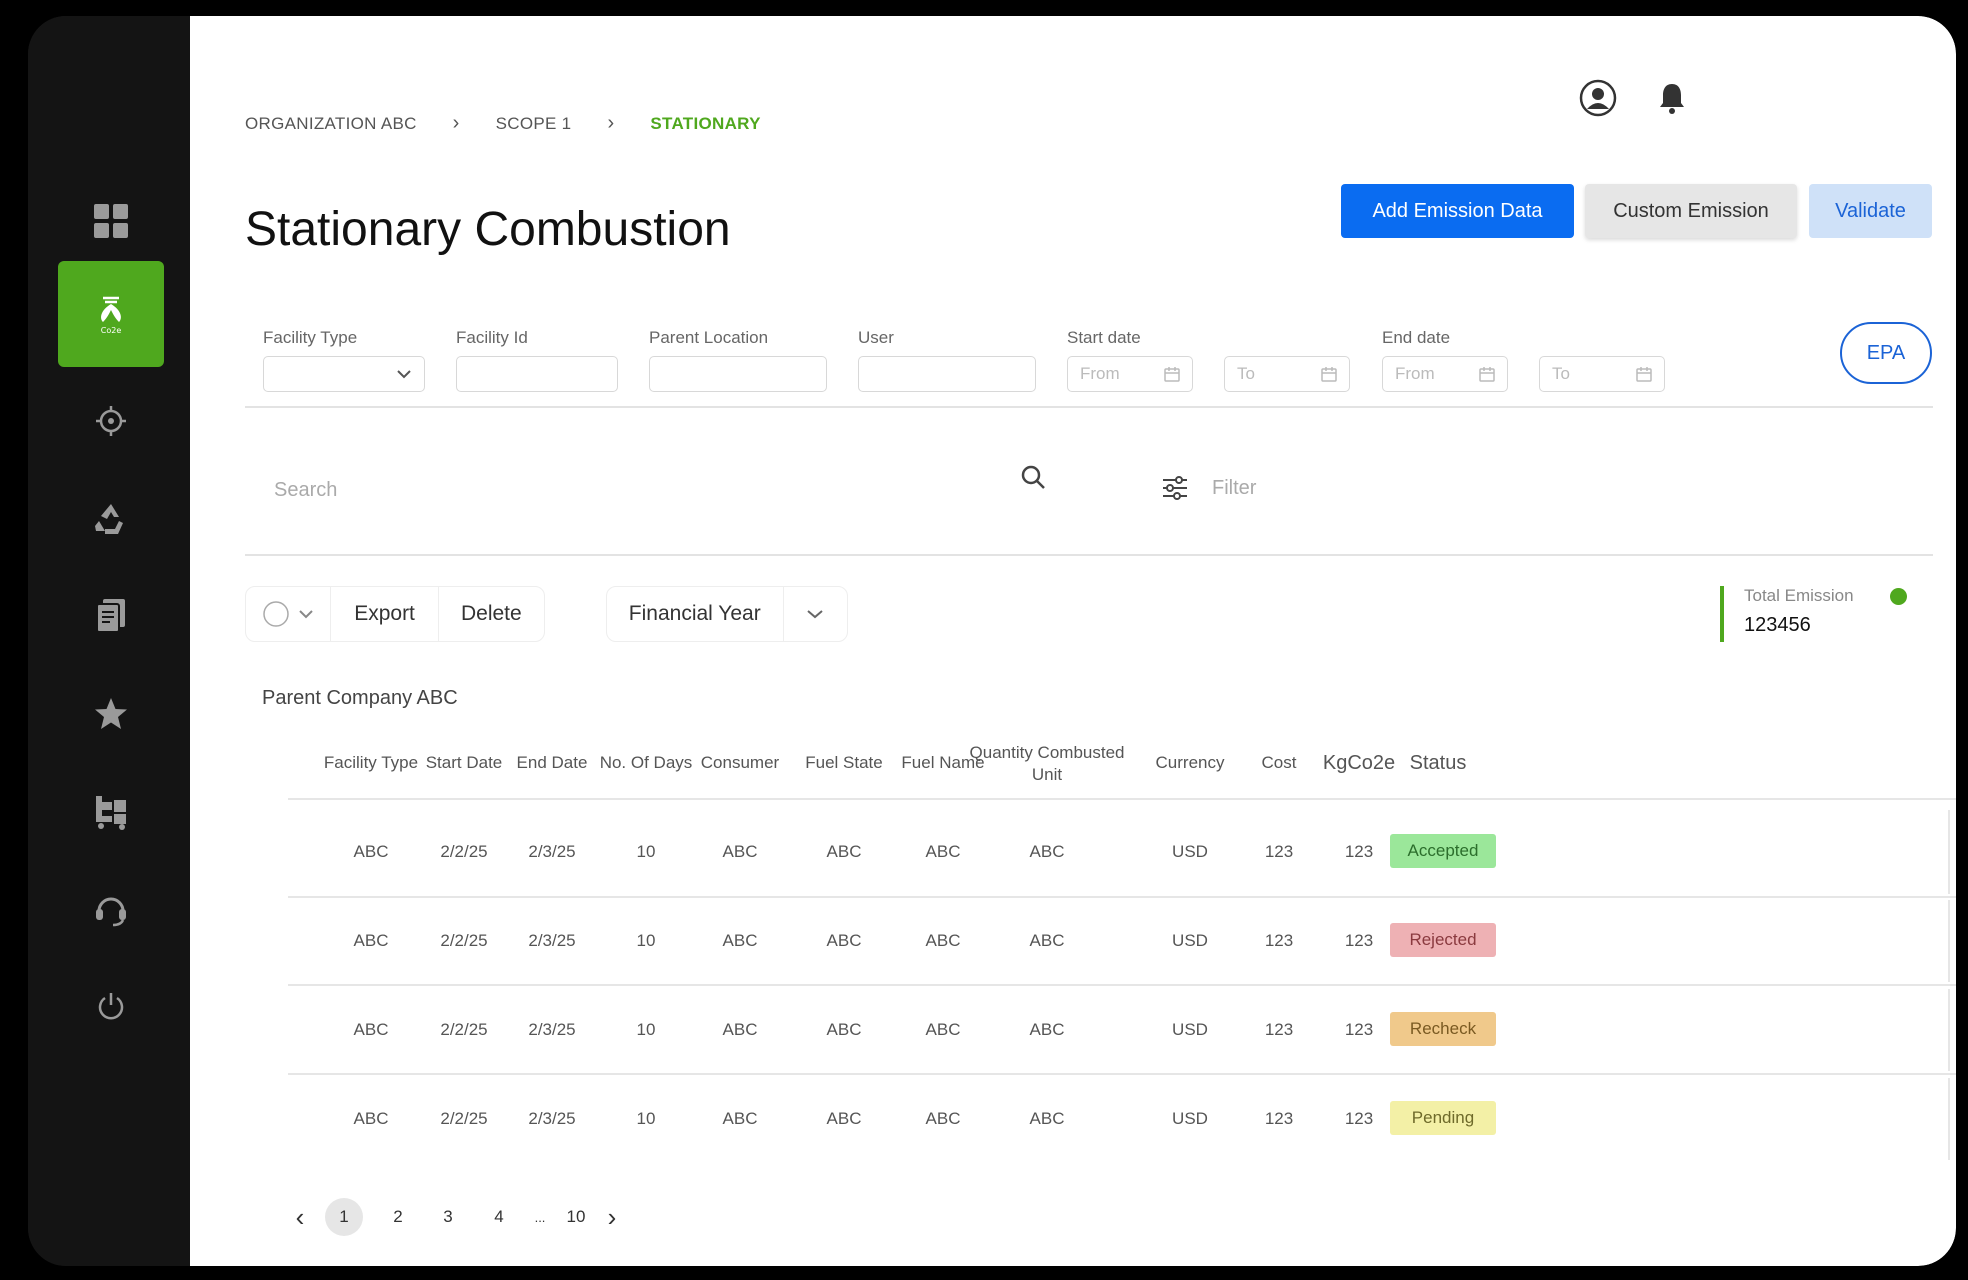  I want to click on breadcrumb-item-organization: ORGANIZATION ABC, so click(331, 124).